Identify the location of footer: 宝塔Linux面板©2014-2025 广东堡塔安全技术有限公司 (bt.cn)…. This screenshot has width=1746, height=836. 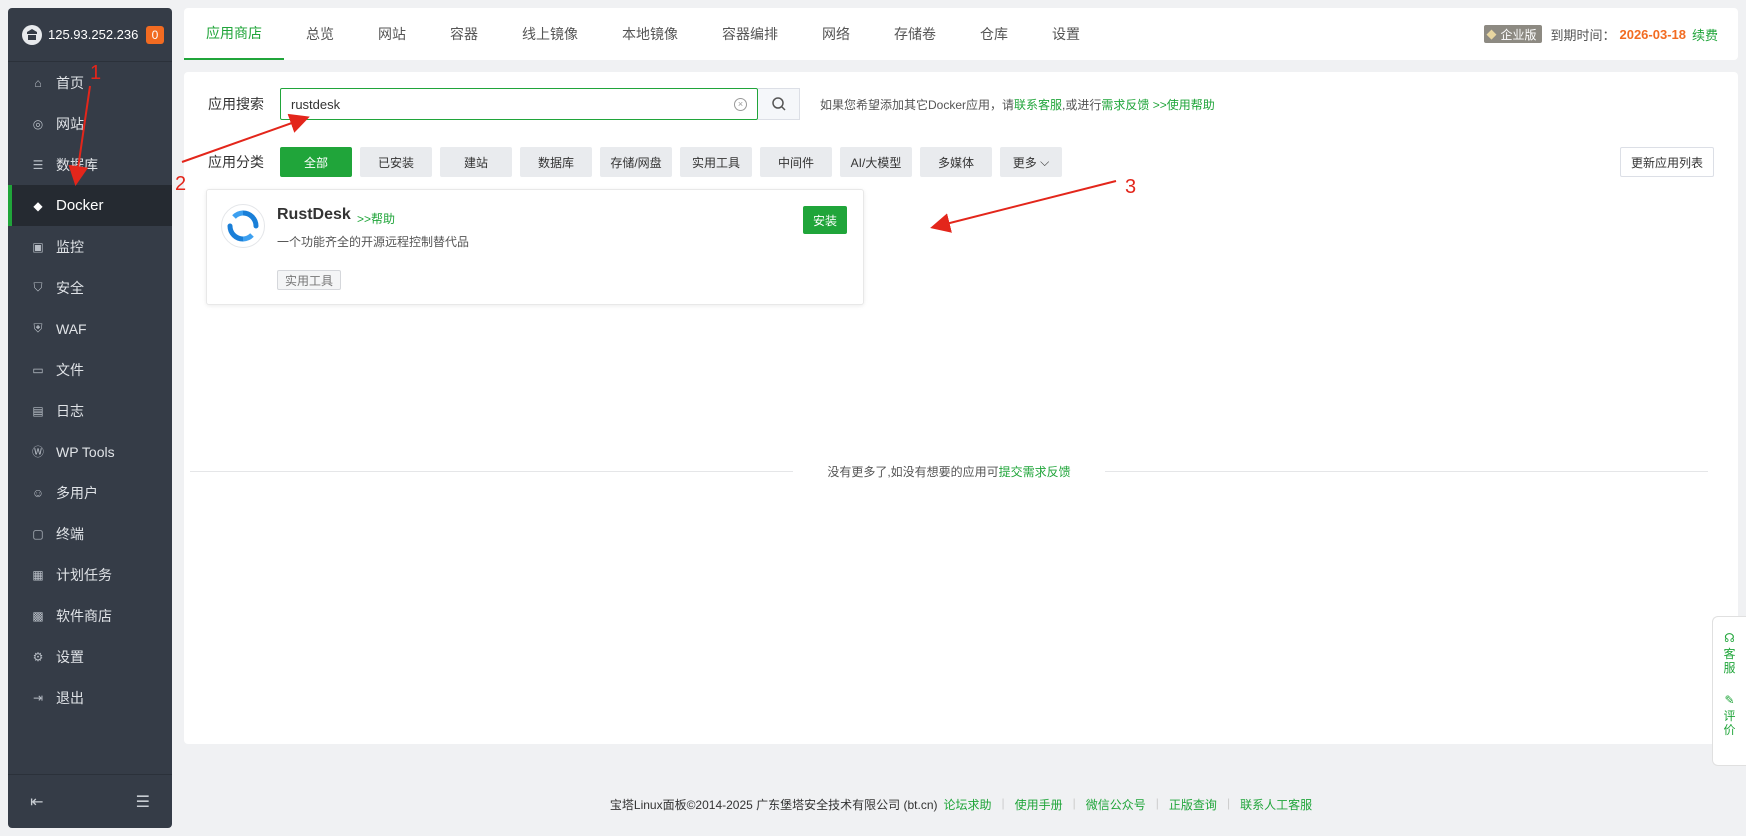
(961, 804).